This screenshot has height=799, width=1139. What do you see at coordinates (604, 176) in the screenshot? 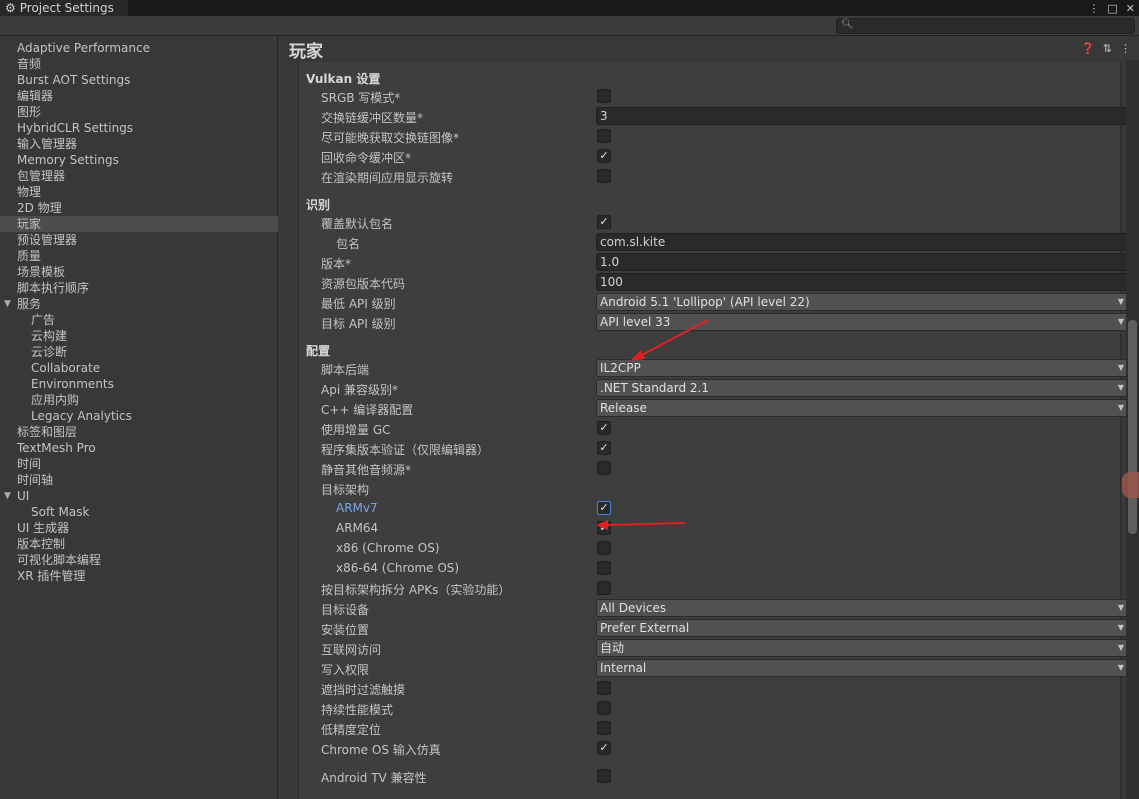
I see `prerotation-checkbox` at bounding box center [604, 176].